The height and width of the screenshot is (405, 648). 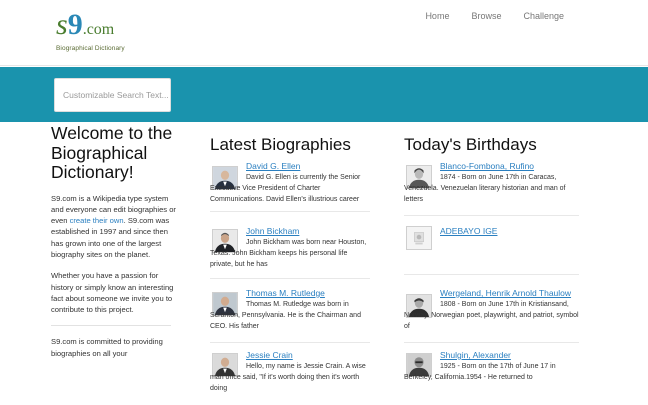 What do you see at coordinates (90, 48) in the screenshot?
I see `logo-subtitle: Biographical Dictionary` at bounding box center [90, 48].